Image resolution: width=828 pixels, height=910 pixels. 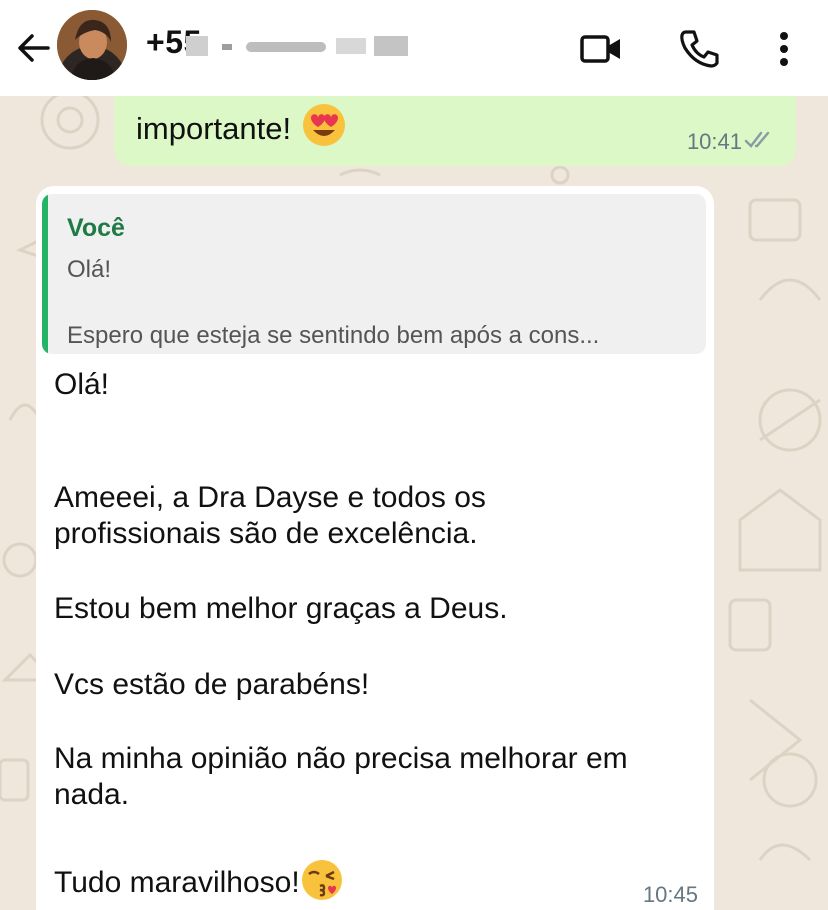 What do you see at coordinates (322, 884) in the screenshot?
I see `kissing-heart-emoji` at bounding box center [322, 884].